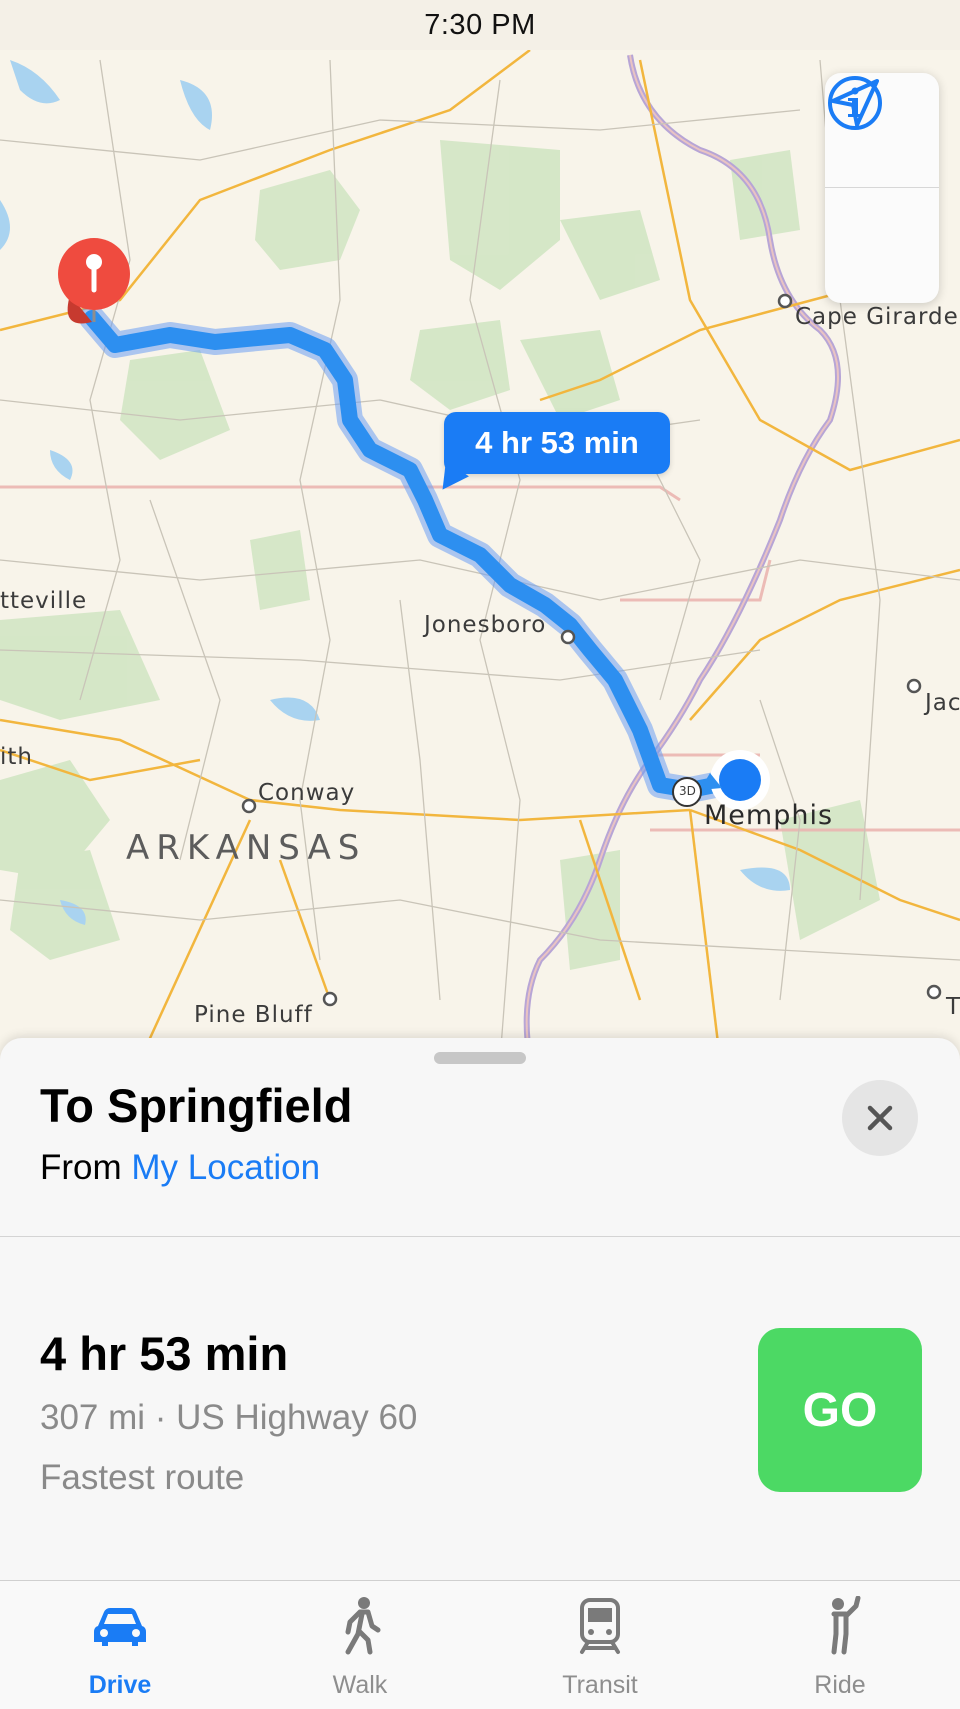 The width and height of the screenshot is (960, 1709). What do you see at coordinates (485, 625) in the screenshot?
I see `city-label-jonesboro: Jonesboro` at bounding box center [485, 625].